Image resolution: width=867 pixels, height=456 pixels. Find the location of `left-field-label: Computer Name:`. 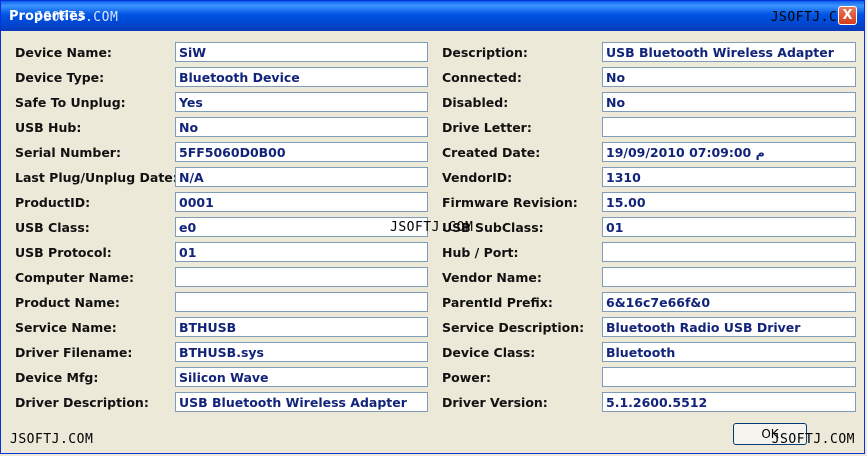

left-field-label: Computer Name: is located at coordinates (75, 277).